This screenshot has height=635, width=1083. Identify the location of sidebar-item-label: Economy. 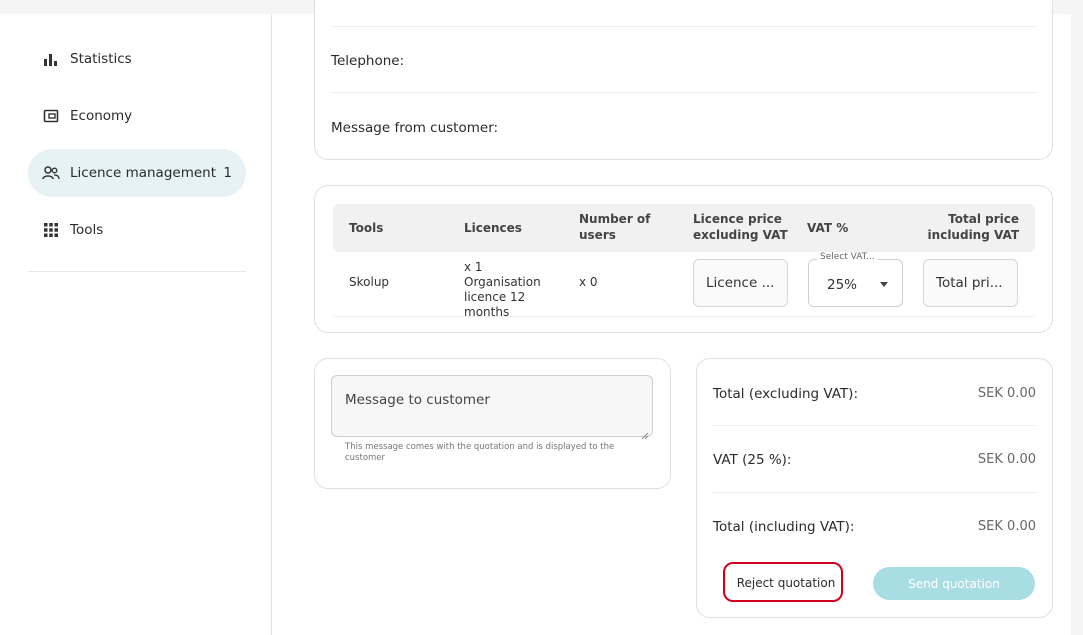
(101, 116).